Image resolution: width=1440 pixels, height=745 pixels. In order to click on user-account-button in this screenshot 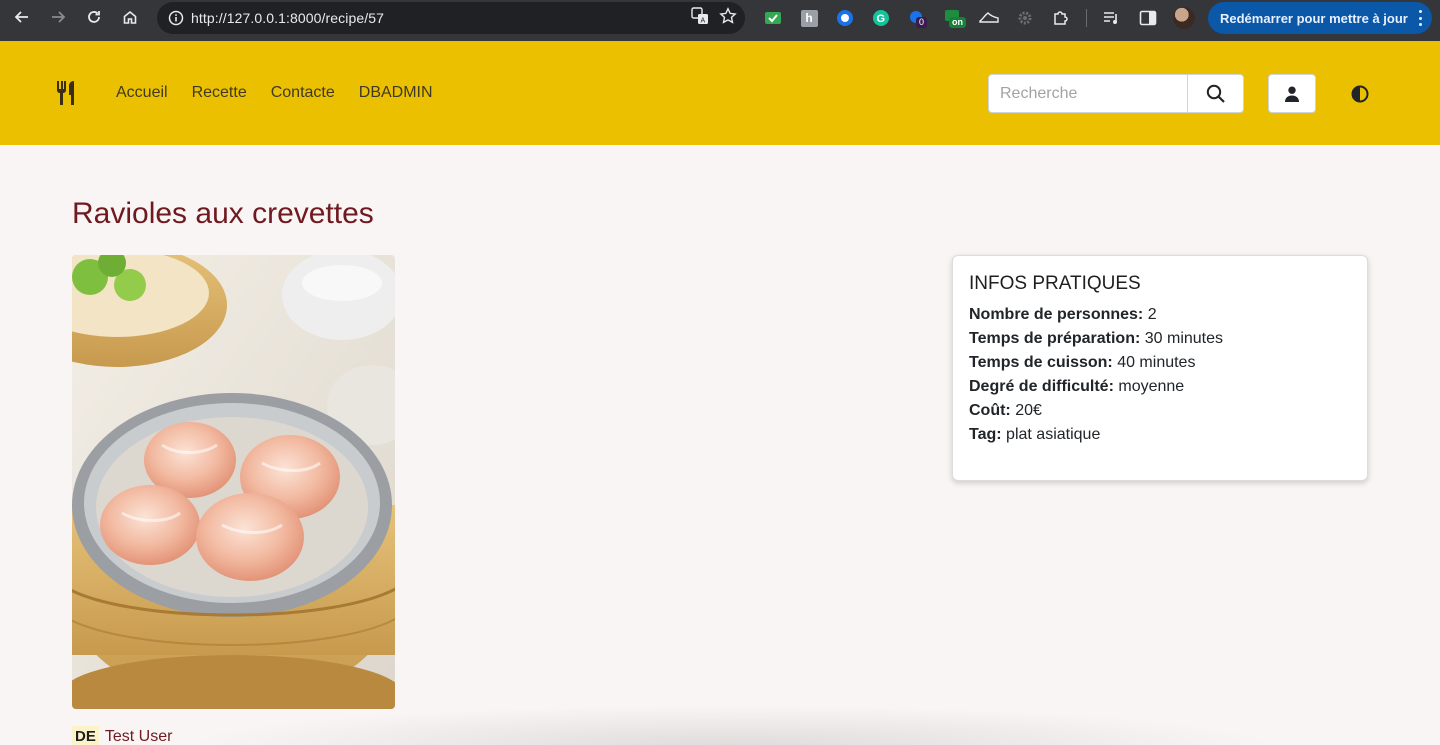, I will do `click(1292, 93)`.